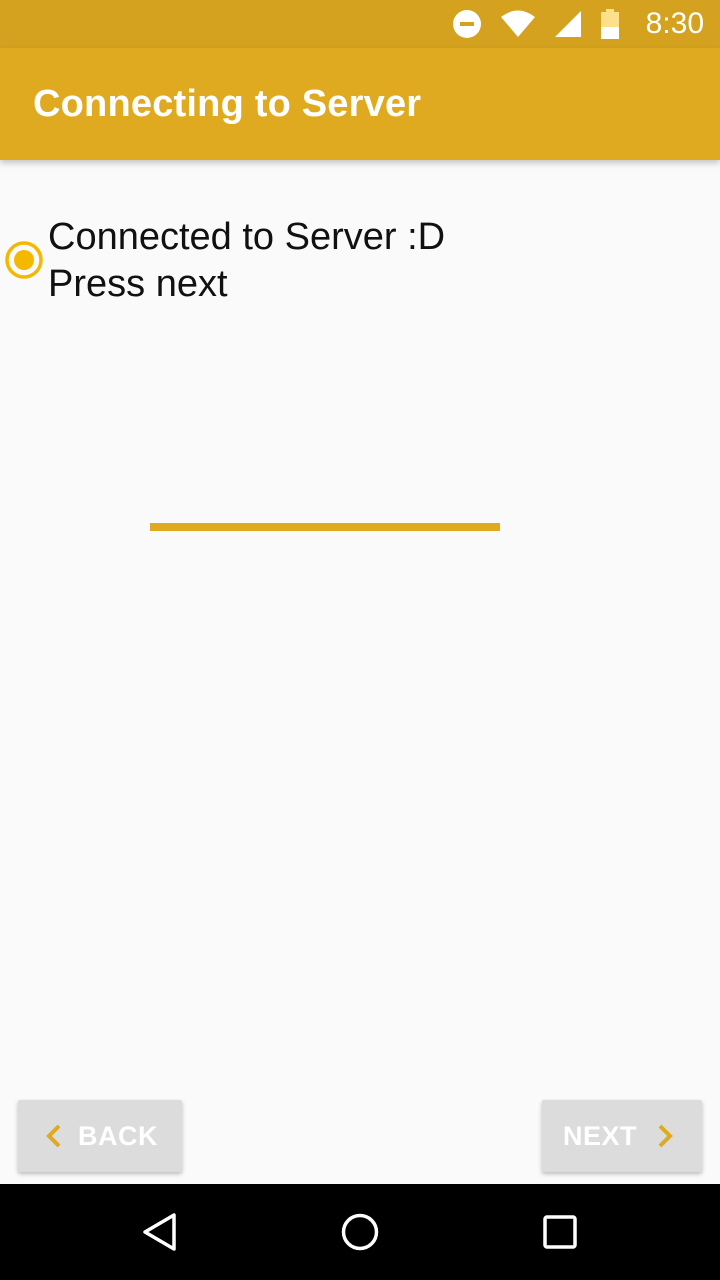 This screenshot has width=720, height=1280. Describe the element at coordinates (560, 1232) in the screenshot. I see `nav-recents-icon` at that location.